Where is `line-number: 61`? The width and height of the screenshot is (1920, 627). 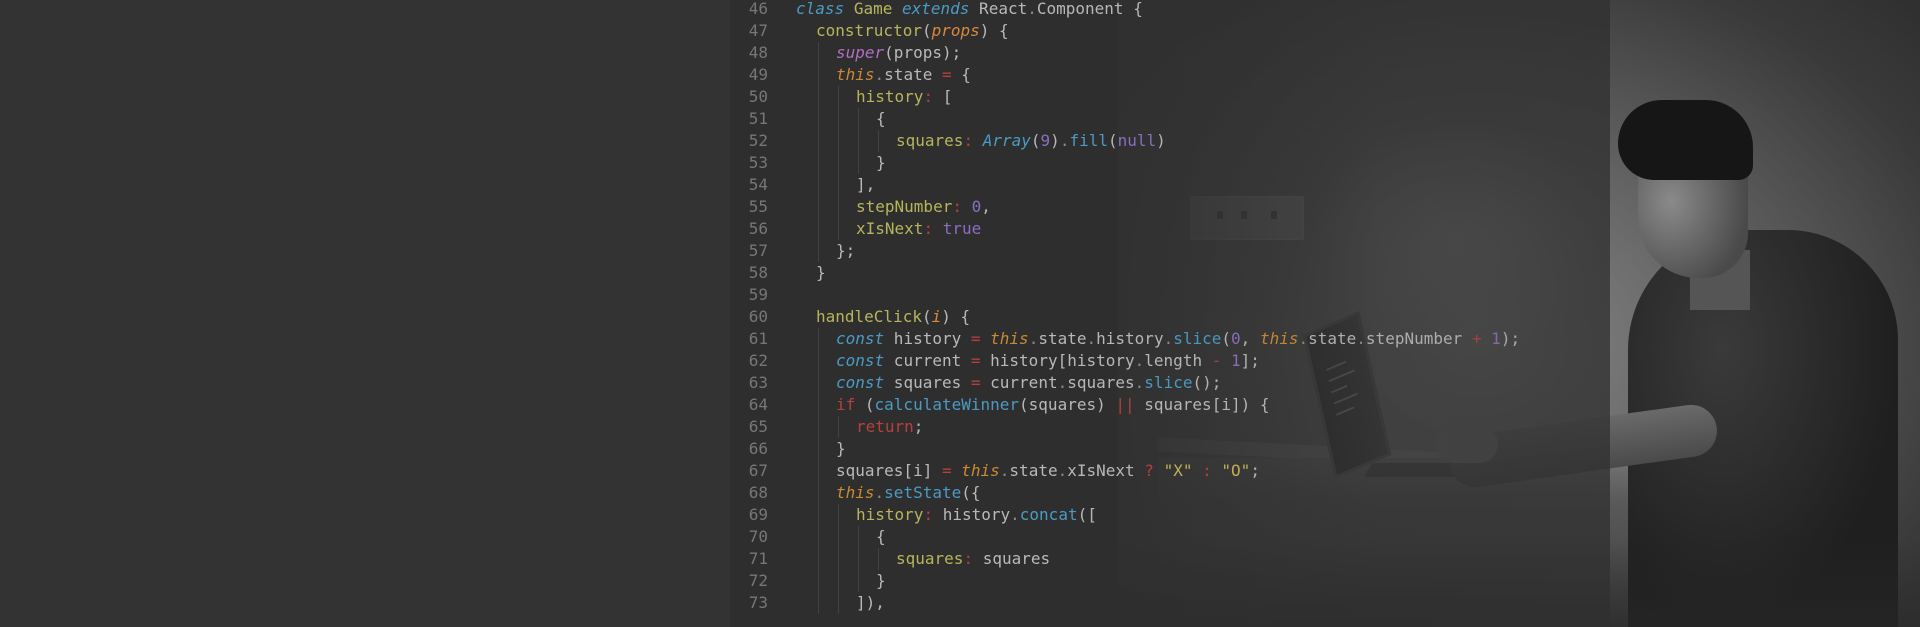 line-number: 61 is located at coordinates (758, 338).